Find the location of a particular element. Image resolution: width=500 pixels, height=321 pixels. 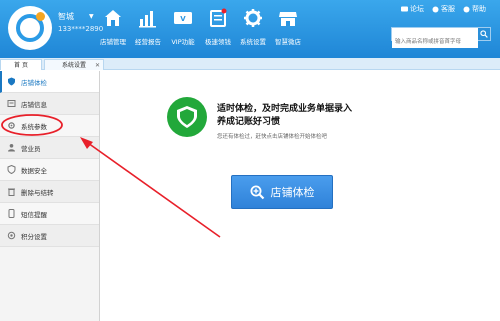

button-label: 店铺体检 is located at coordinates (292, 192).